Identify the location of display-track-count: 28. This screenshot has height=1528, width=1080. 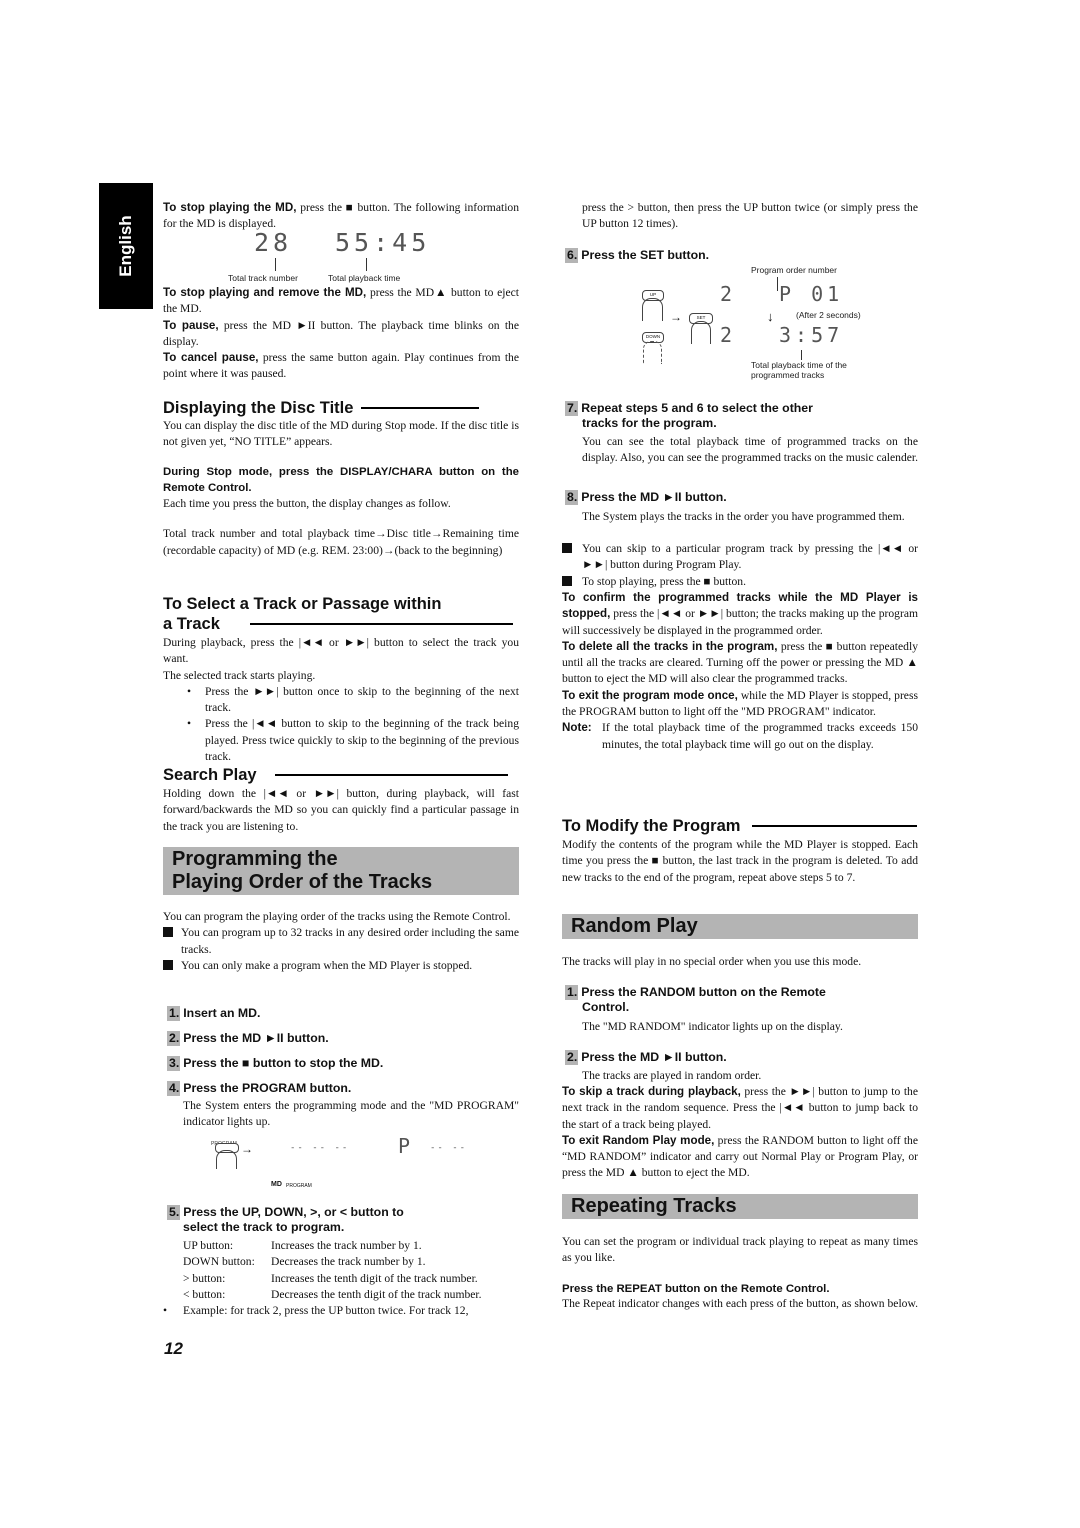
(273, 242).